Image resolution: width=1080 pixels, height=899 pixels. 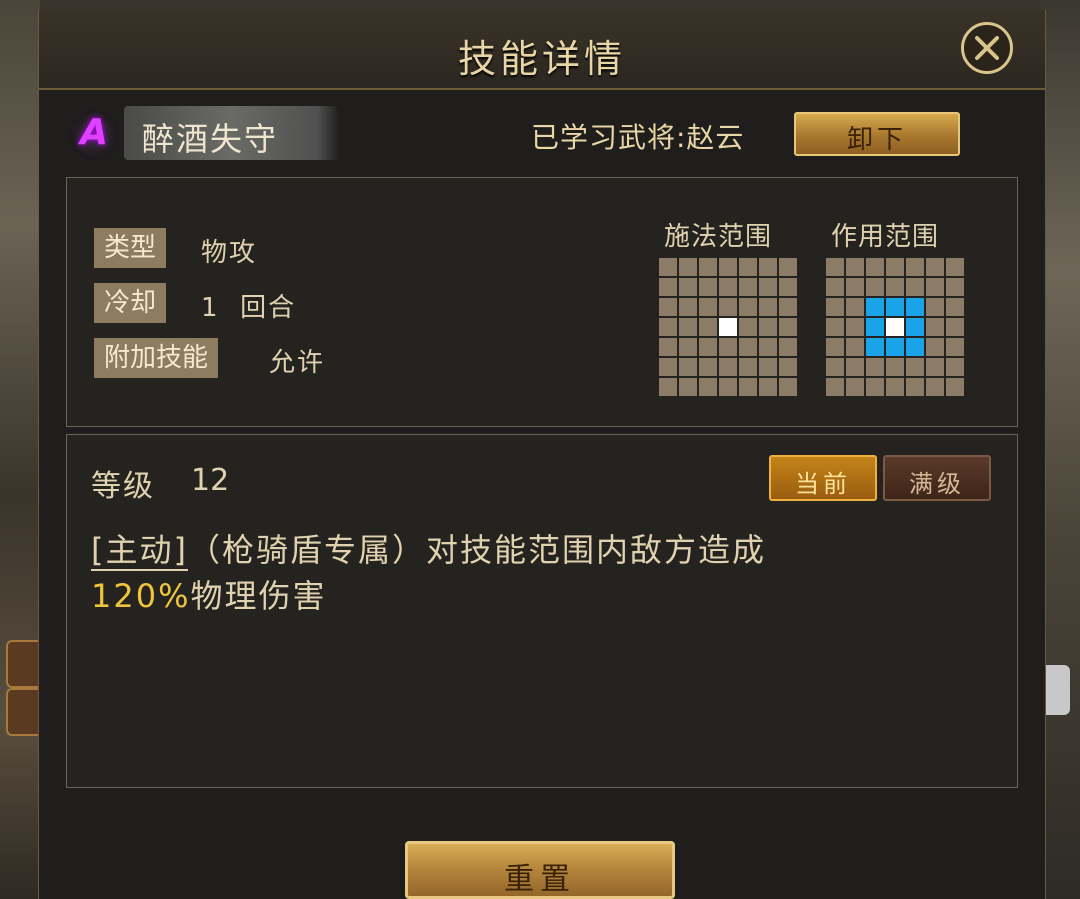 What do you see at coordinates (638, 137) in the screenshot?
I see `learned-general: 已学习武将:赵云` at bounding box center [638, 137].